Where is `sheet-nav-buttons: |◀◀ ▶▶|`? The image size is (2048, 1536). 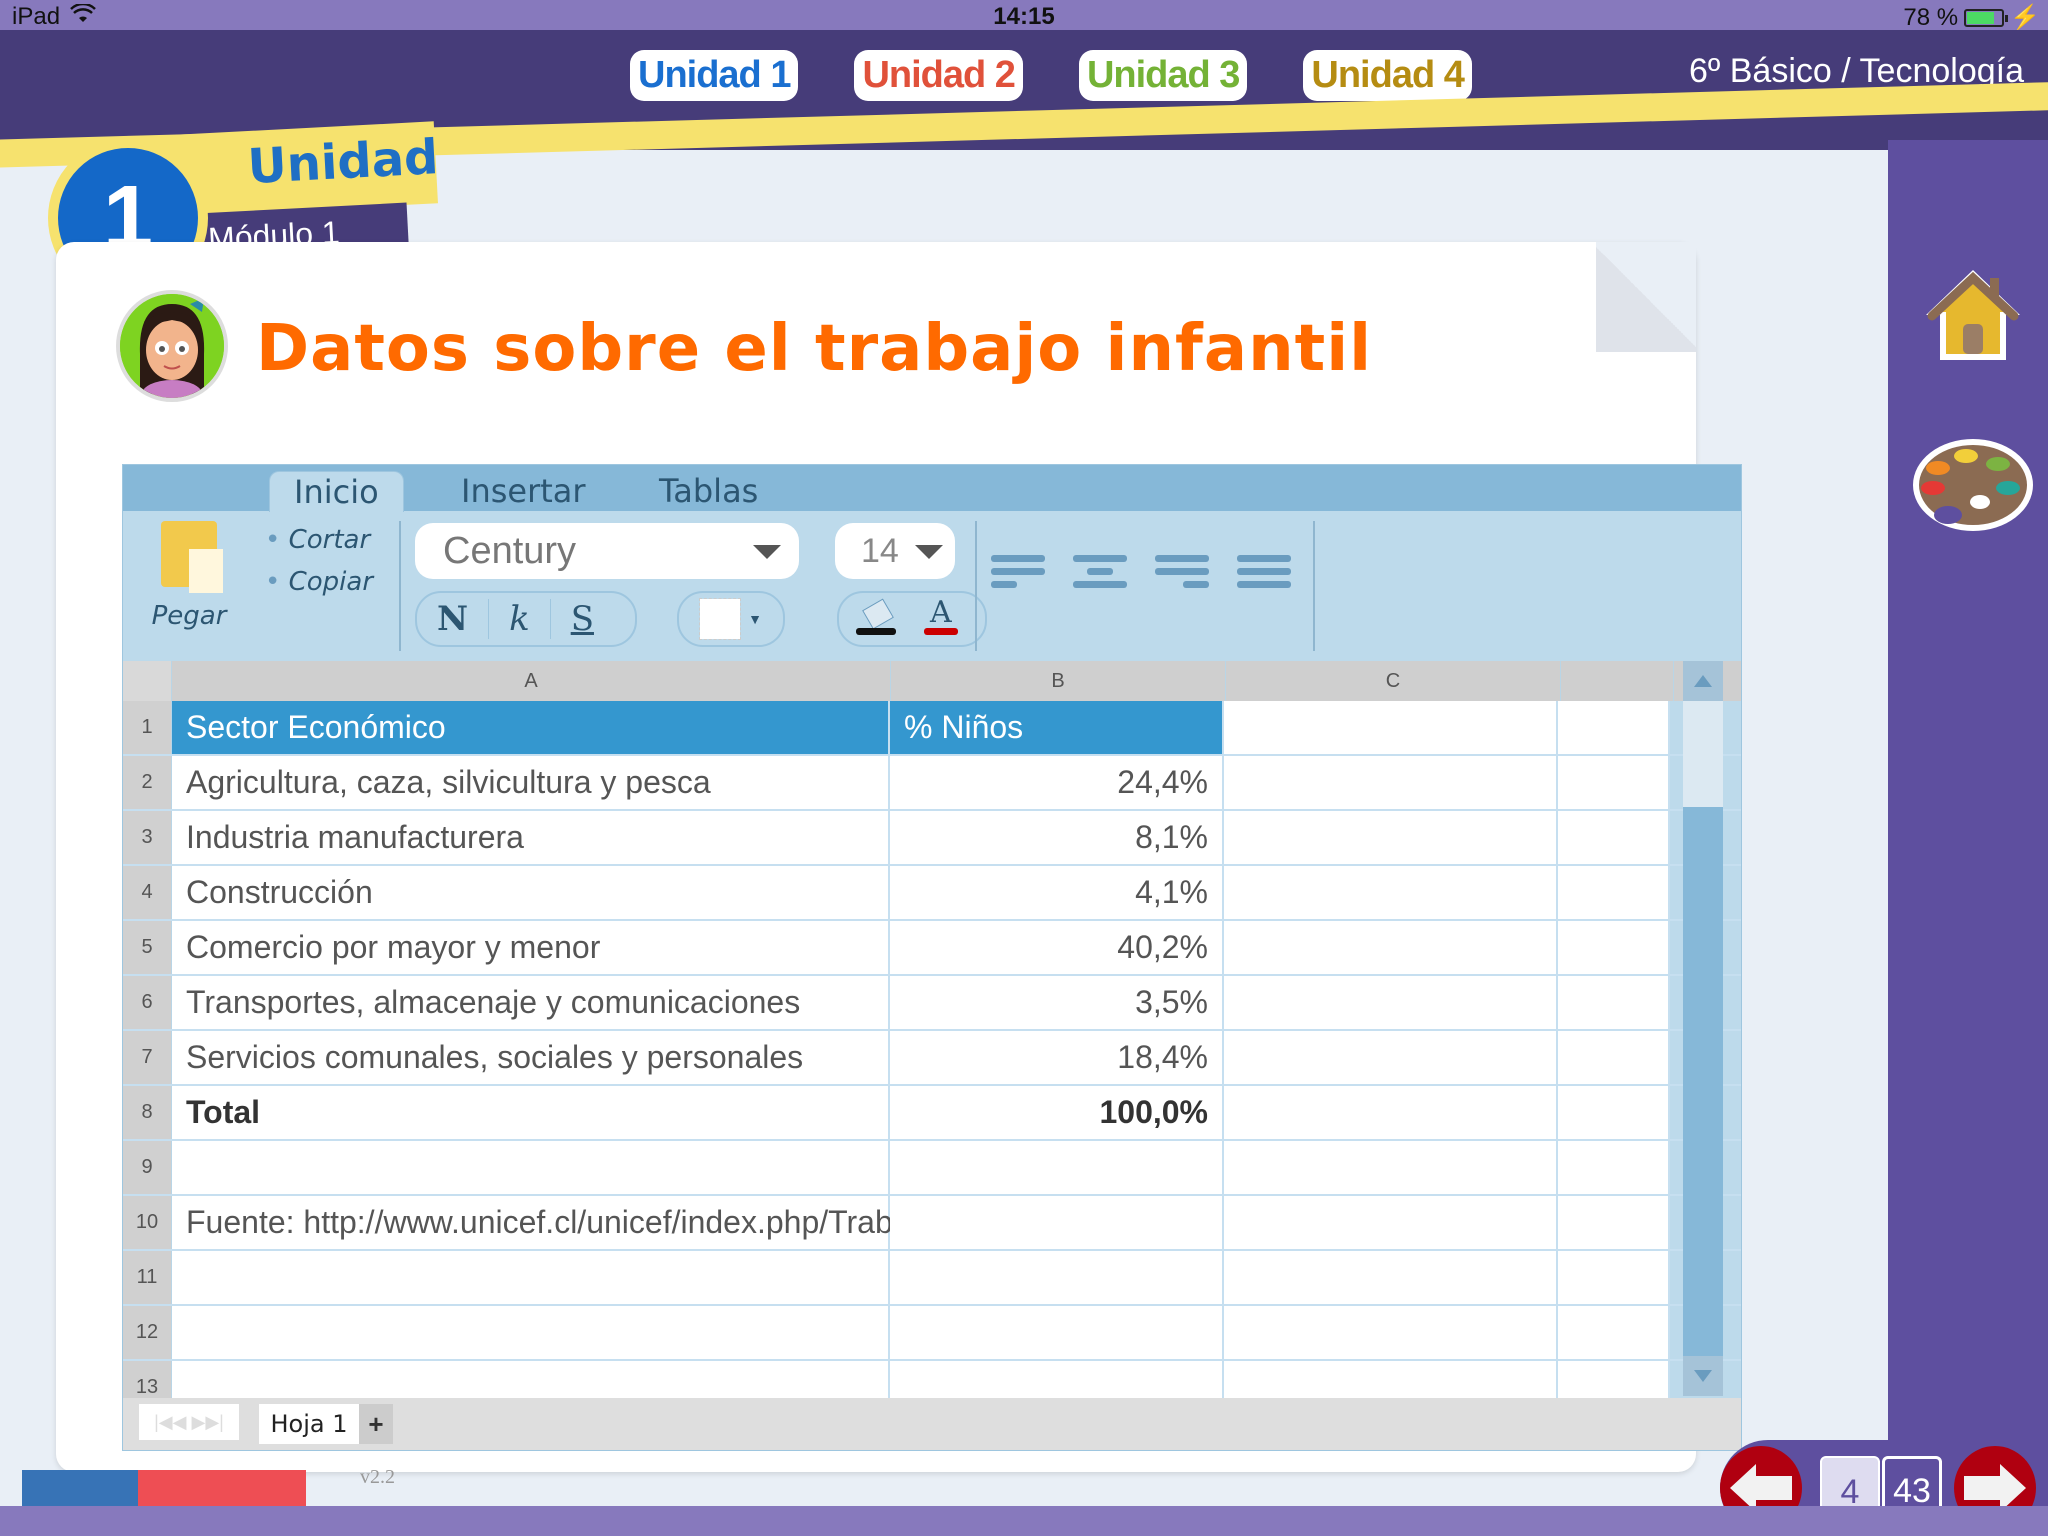
sheet-nav-buttons: |◀◀ ▶▶| is located at coordinates (189, 1422).